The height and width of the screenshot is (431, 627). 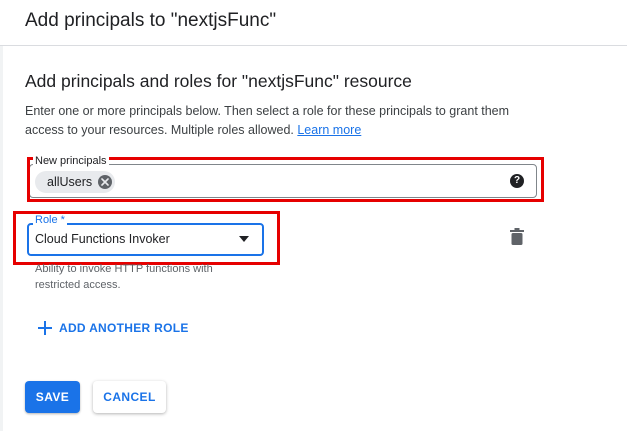 What do you see at coordinates (1, 238) in the screenshot?
I see `left-edge-shadow` at bounding box center [1, 238].